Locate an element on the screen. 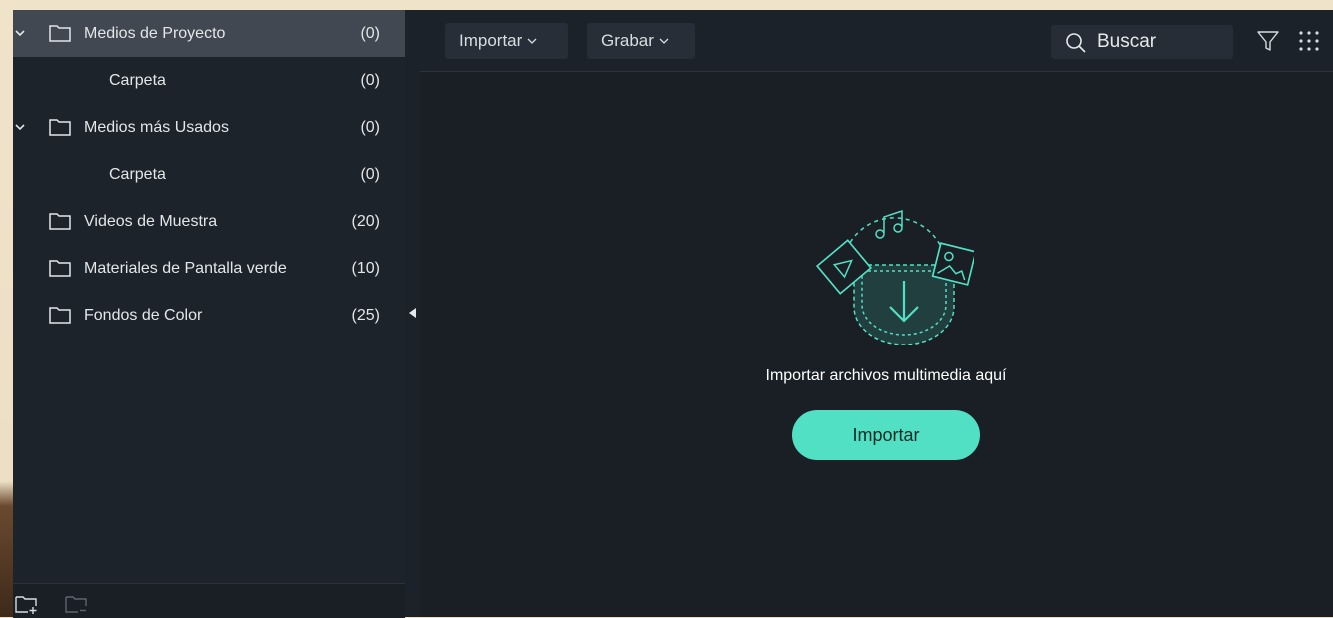  sidebar-item-count: (20) is located at coordinates (365, 221).